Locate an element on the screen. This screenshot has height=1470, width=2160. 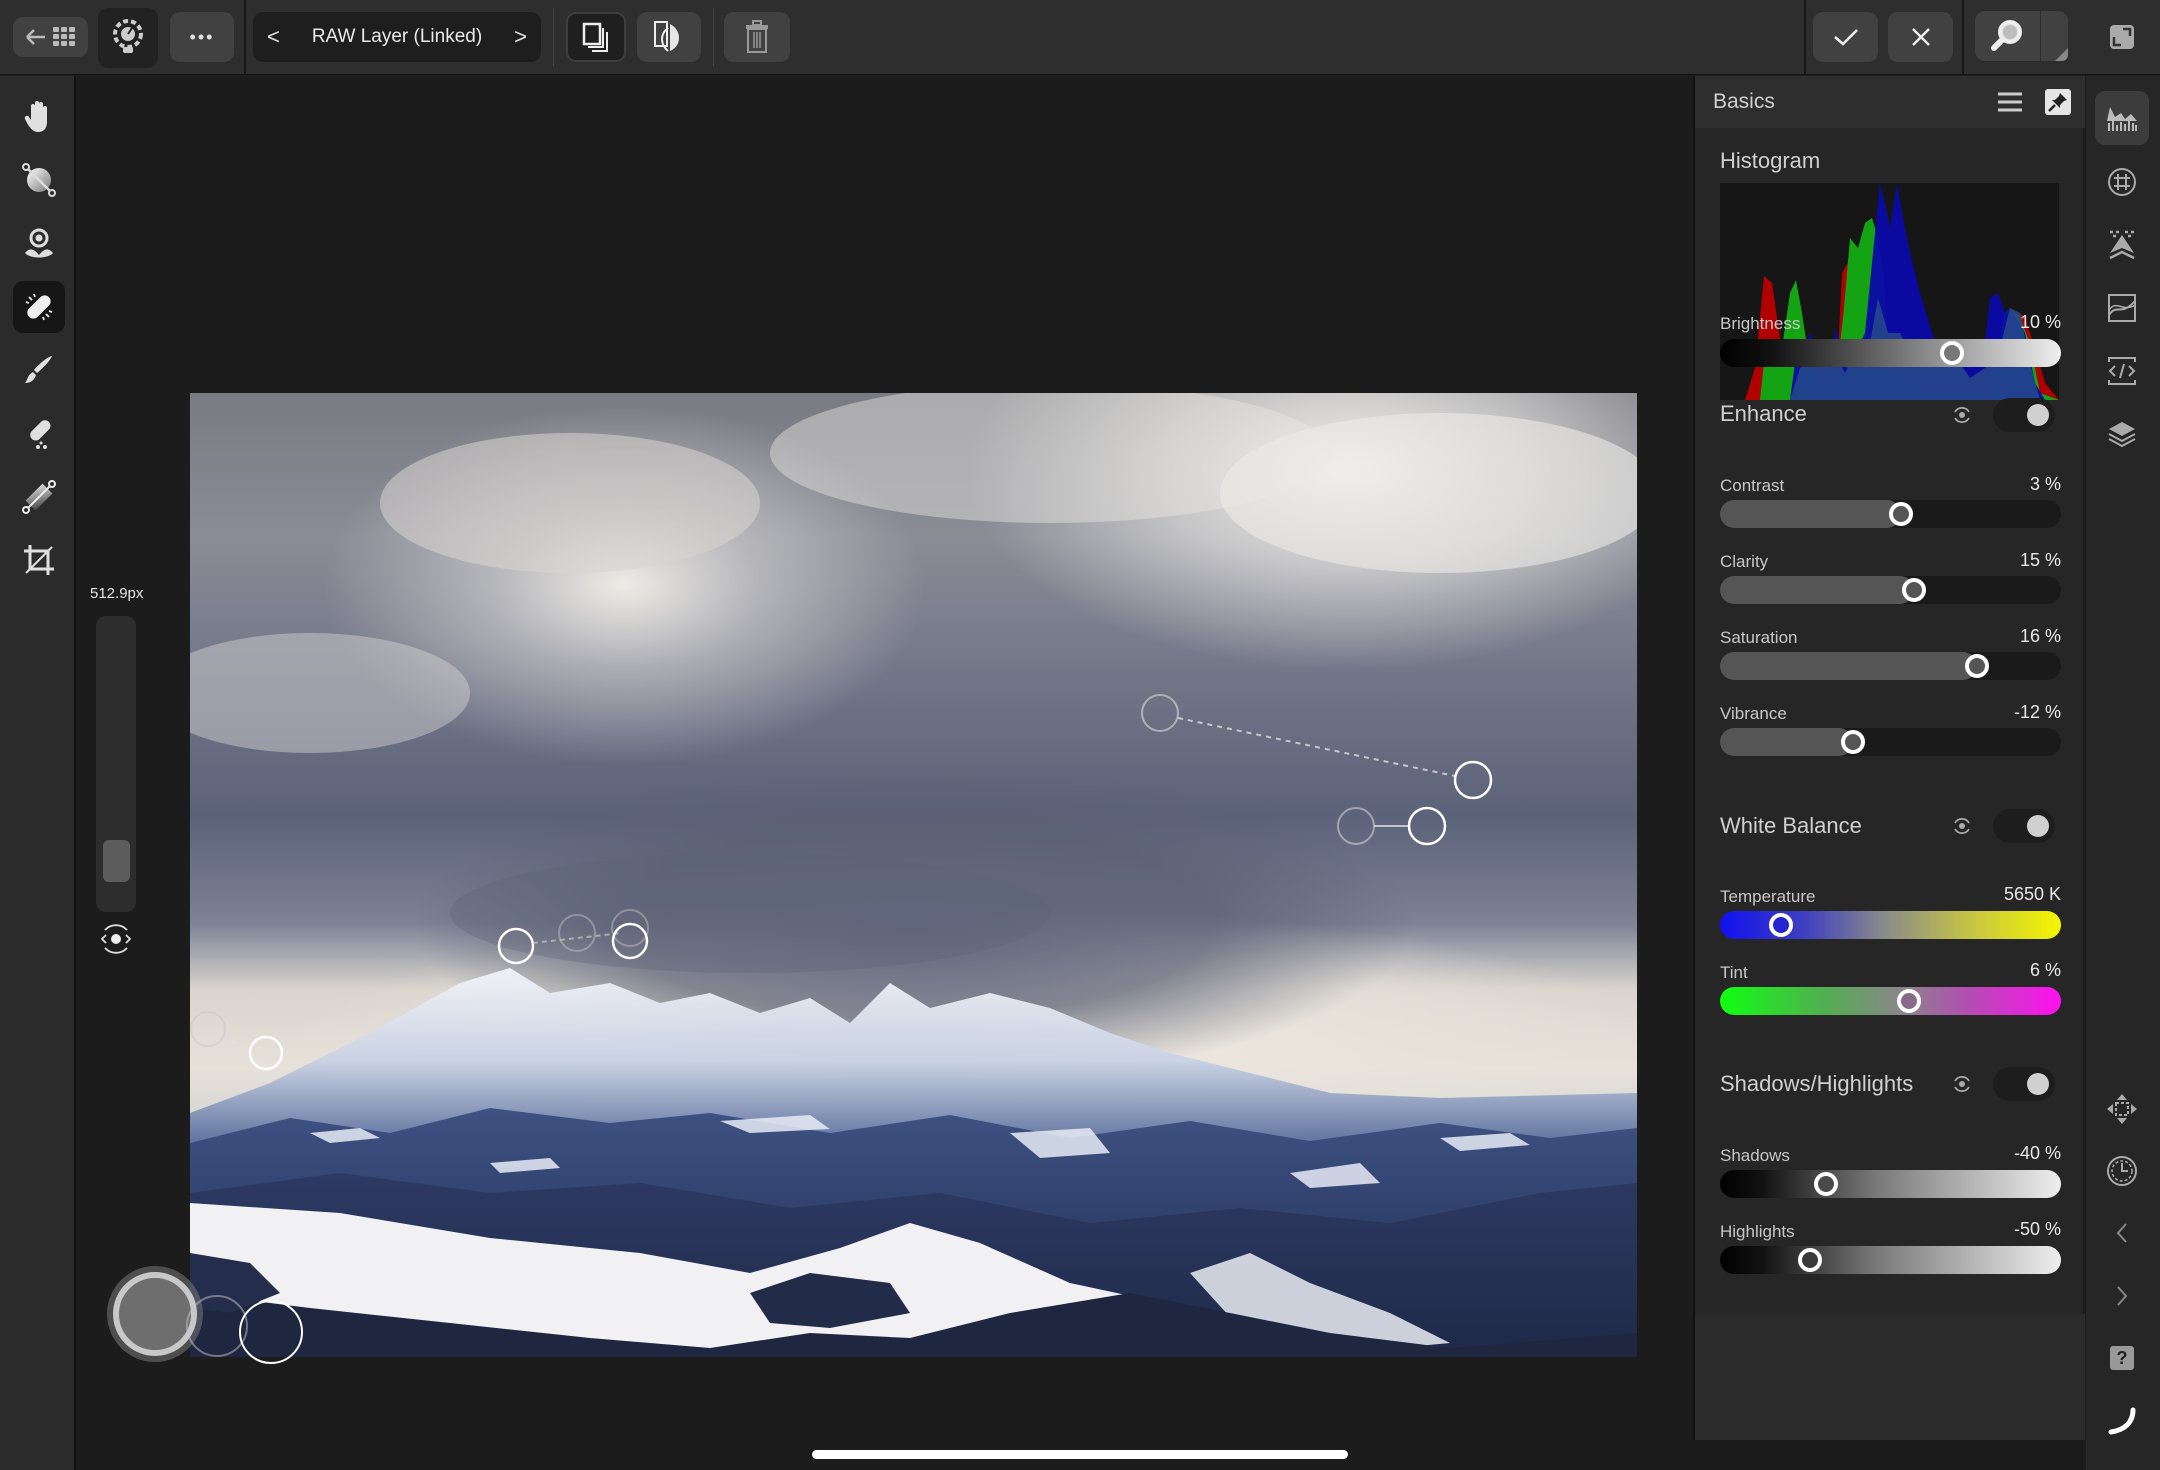
delete-button is located at coordinates (757, 37).